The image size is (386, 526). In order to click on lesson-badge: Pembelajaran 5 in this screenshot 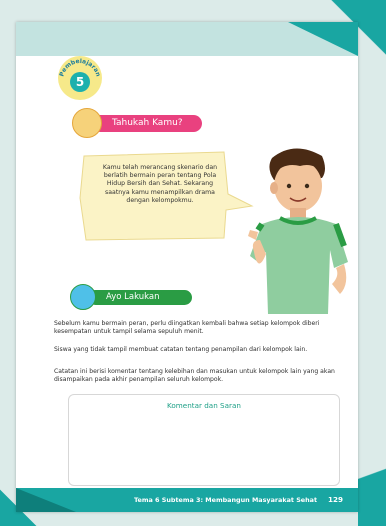, I will do `click(80, 78)`.